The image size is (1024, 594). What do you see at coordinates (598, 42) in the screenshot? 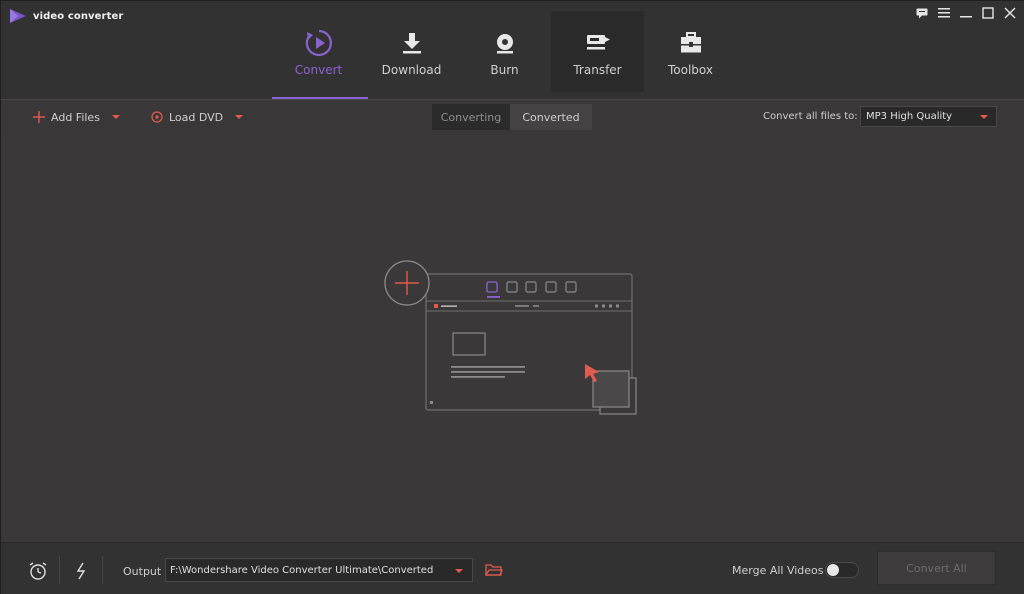
I see `transfer-icon` at bounding box center [598, 42].